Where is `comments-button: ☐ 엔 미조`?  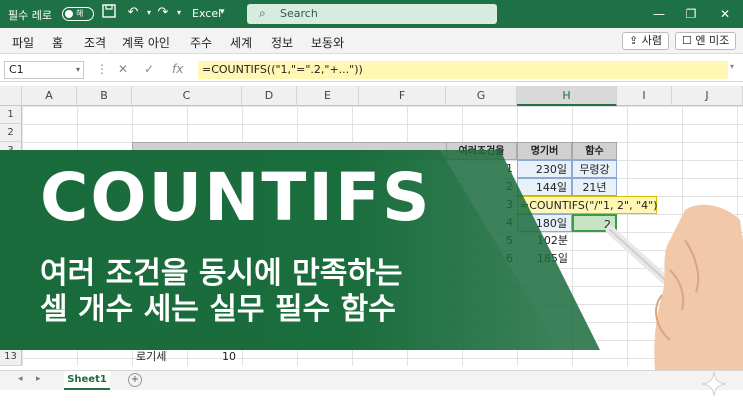 comments-button: ☐ 엔 미조 is located at coordinates (706, 41).